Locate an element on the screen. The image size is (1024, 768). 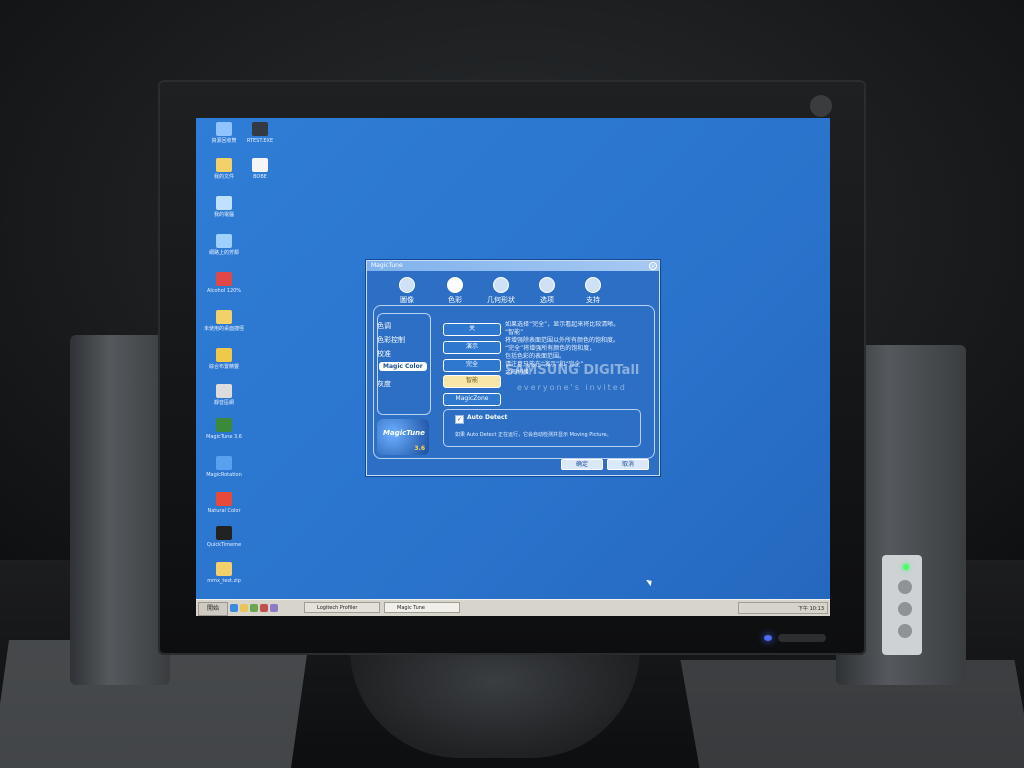
ok-button: 确定 is located at coordinates (582, 464).